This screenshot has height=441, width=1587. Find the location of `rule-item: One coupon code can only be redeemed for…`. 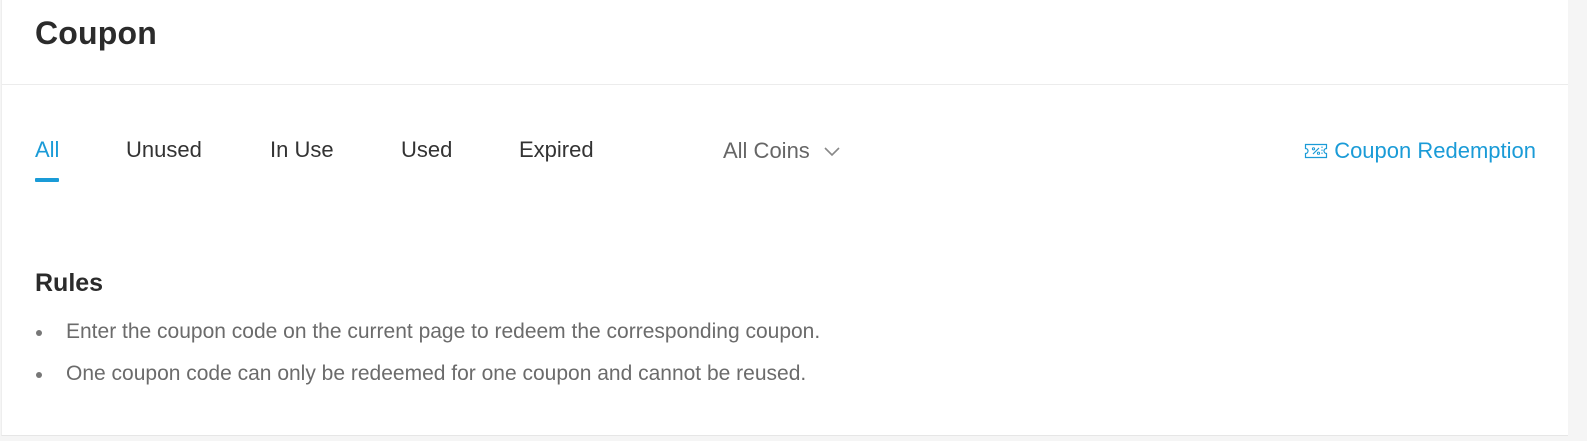

rule-item: One coupon code can only be redeemed for… is located at coordinates (427, 374).